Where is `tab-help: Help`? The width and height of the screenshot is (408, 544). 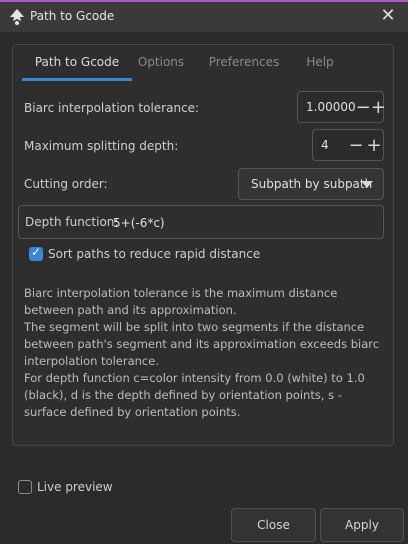
tab-help: Help is located at coordinates (320, 63).